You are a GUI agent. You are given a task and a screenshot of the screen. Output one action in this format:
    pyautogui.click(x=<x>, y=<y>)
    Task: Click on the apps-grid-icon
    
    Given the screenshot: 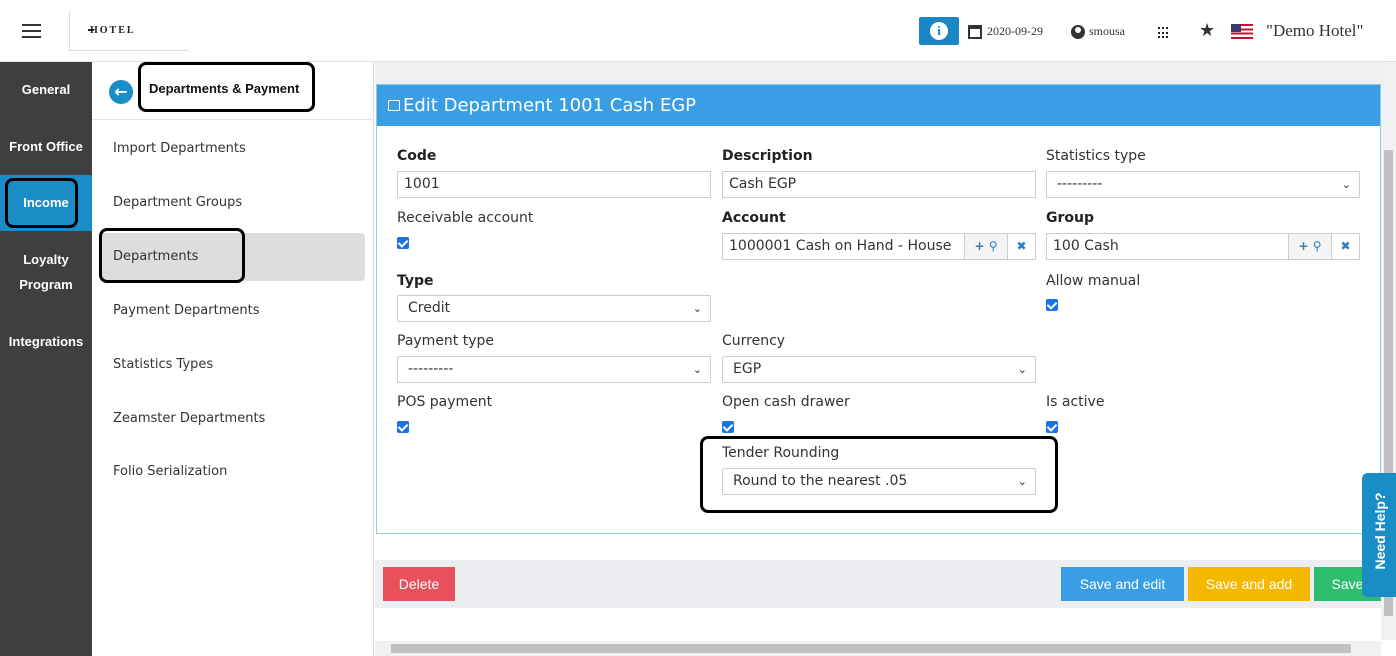 What is the action you would take?
    pyautogui.click(x=1164, y=33)
    